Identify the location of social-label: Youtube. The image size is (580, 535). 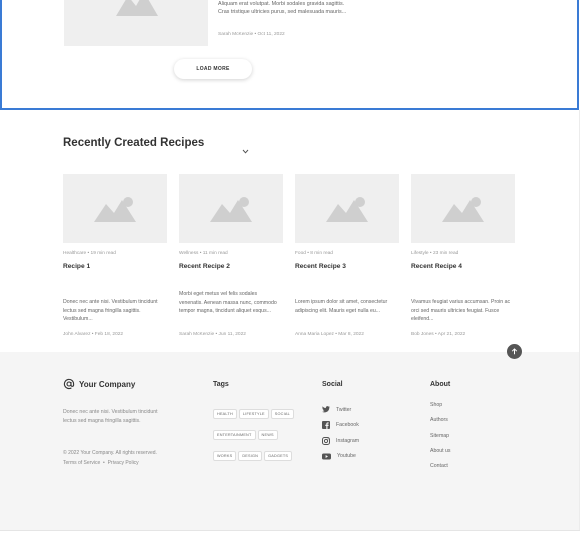
(346, 456).